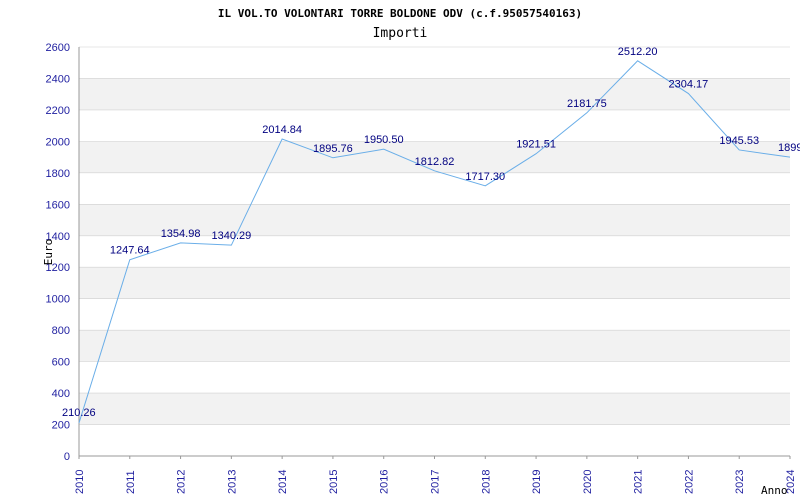 The height and width of the screenshot is (500, 800). Describe the element at coordinates (48, 252) in the screenshot. I see `y-axis-label: Euro` at that location.